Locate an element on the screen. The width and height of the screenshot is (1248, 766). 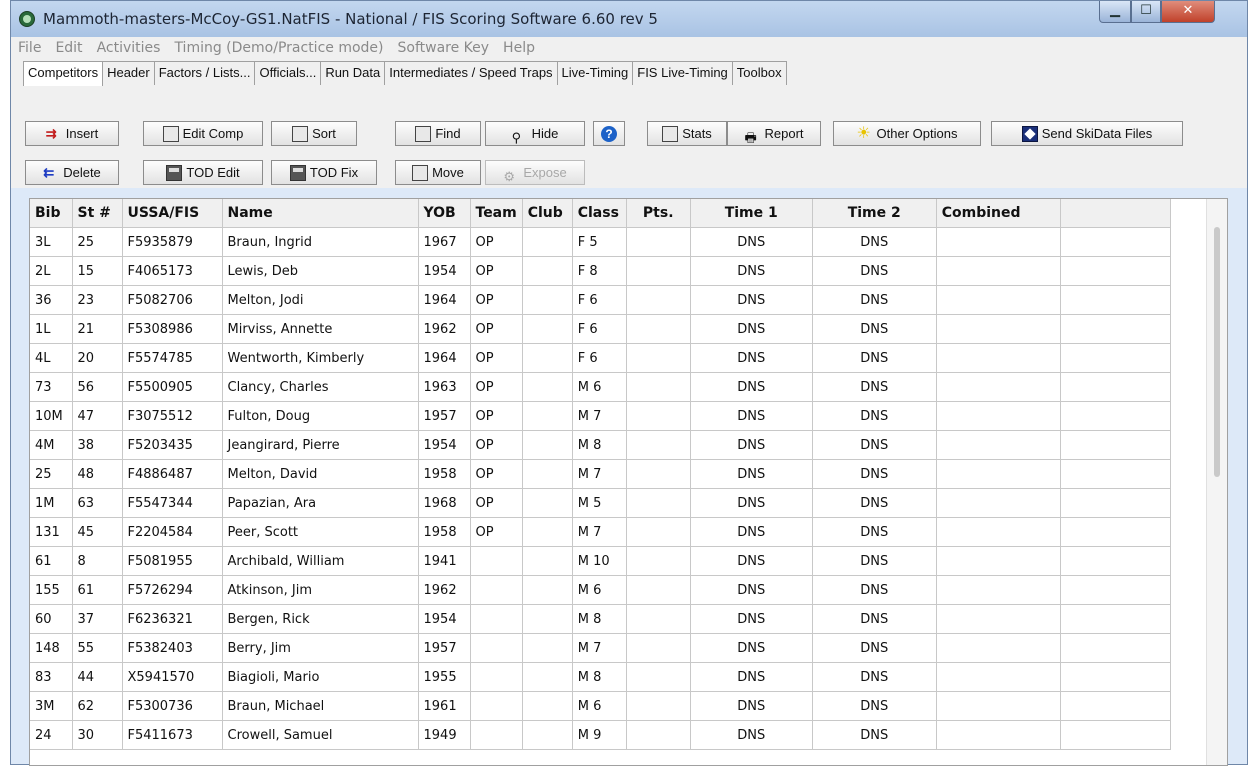
cell-bib: 83 is located at coordinates (51, 677).